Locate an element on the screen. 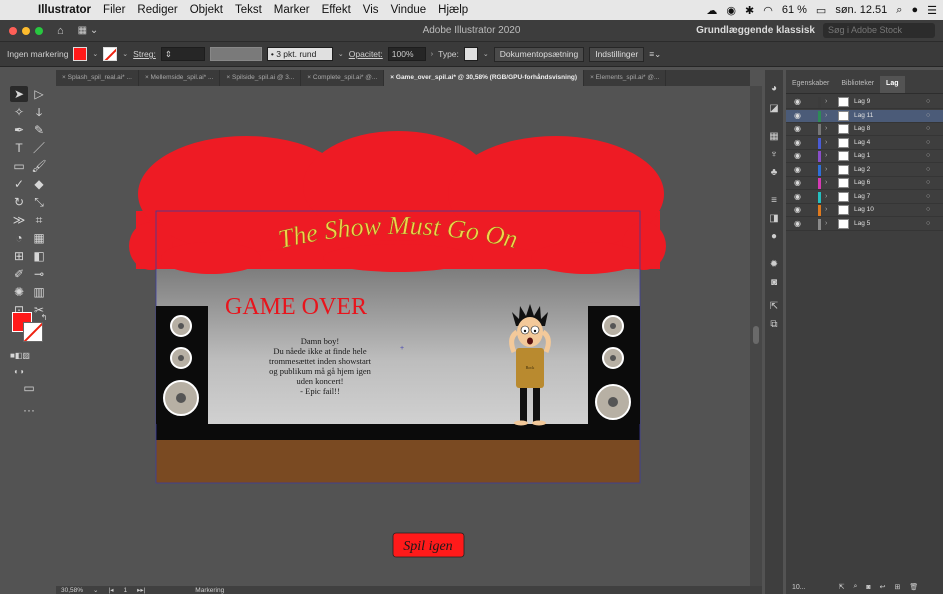 This screenshot has width=943, height=594. menu-objekt: Objekt is located at coordinates (206, 10).